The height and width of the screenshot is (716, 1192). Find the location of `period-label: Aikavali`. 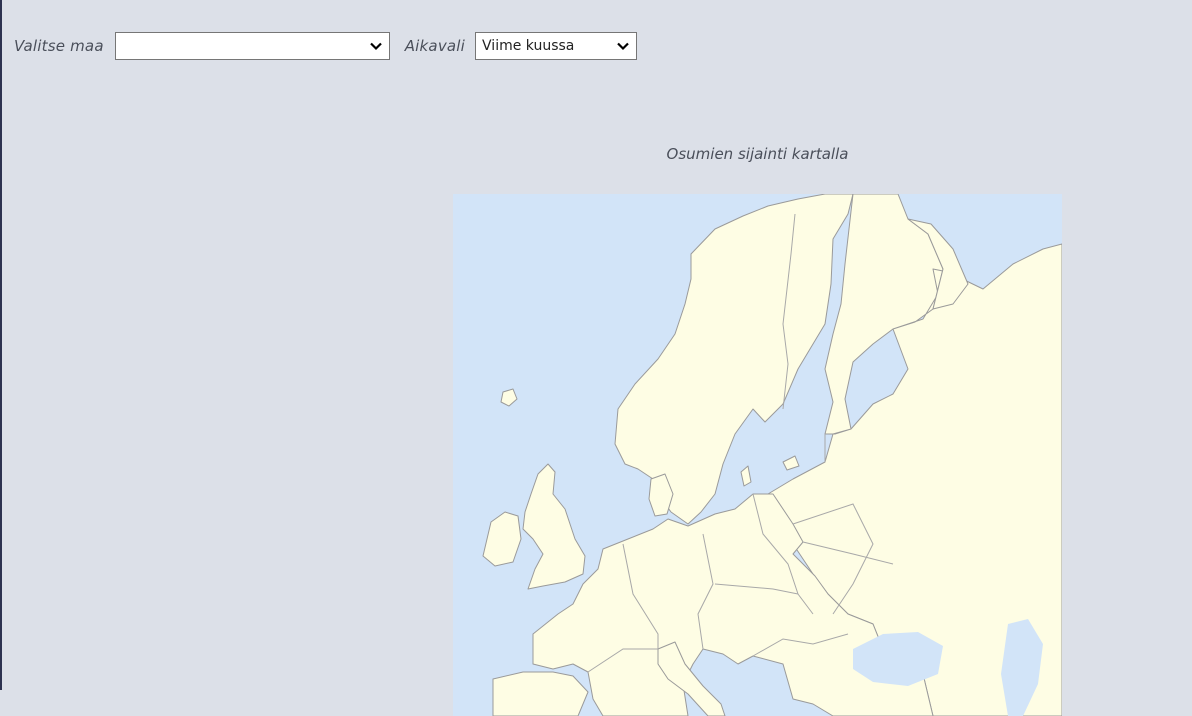

period-label: Aikavali is located at coordinates (435, 46).